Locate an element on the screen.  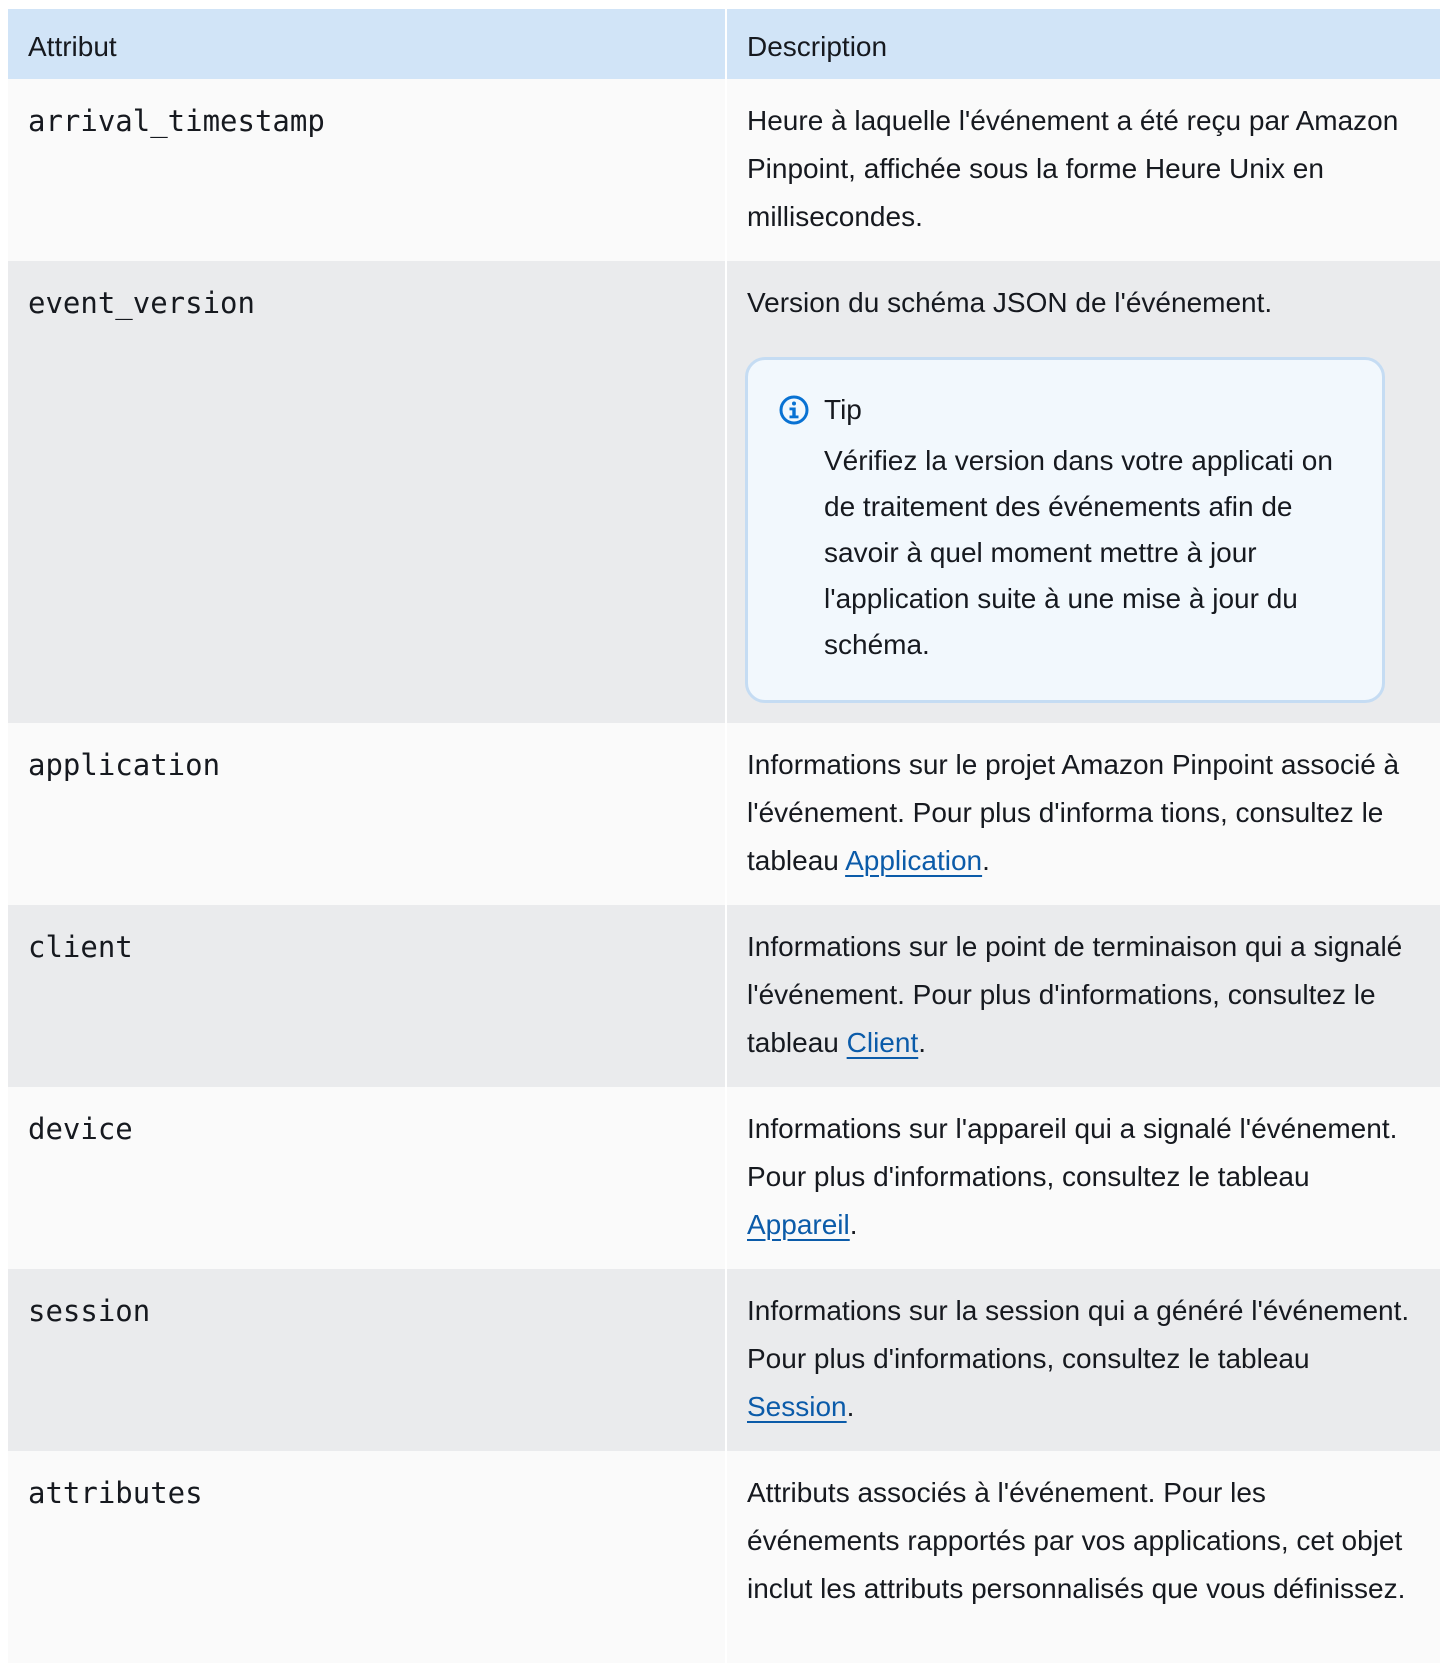
attribute-name: event_version is located at coordinates (141, 303).